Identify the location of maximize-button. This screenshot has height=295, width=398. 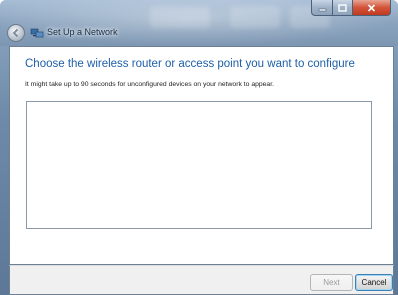
(343, 8).